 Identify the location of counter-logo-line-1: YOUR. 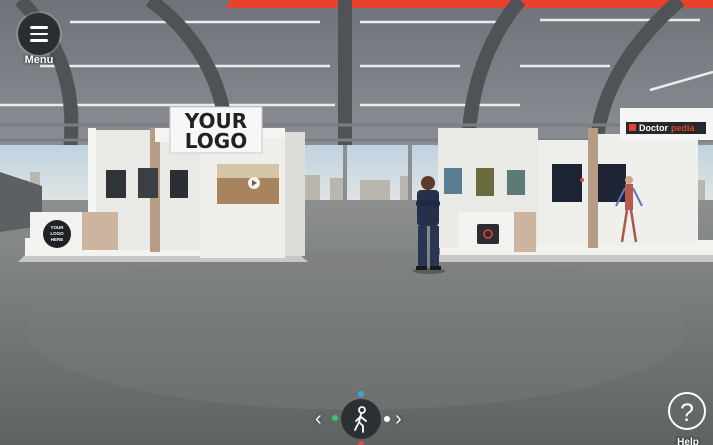
(57, 227).